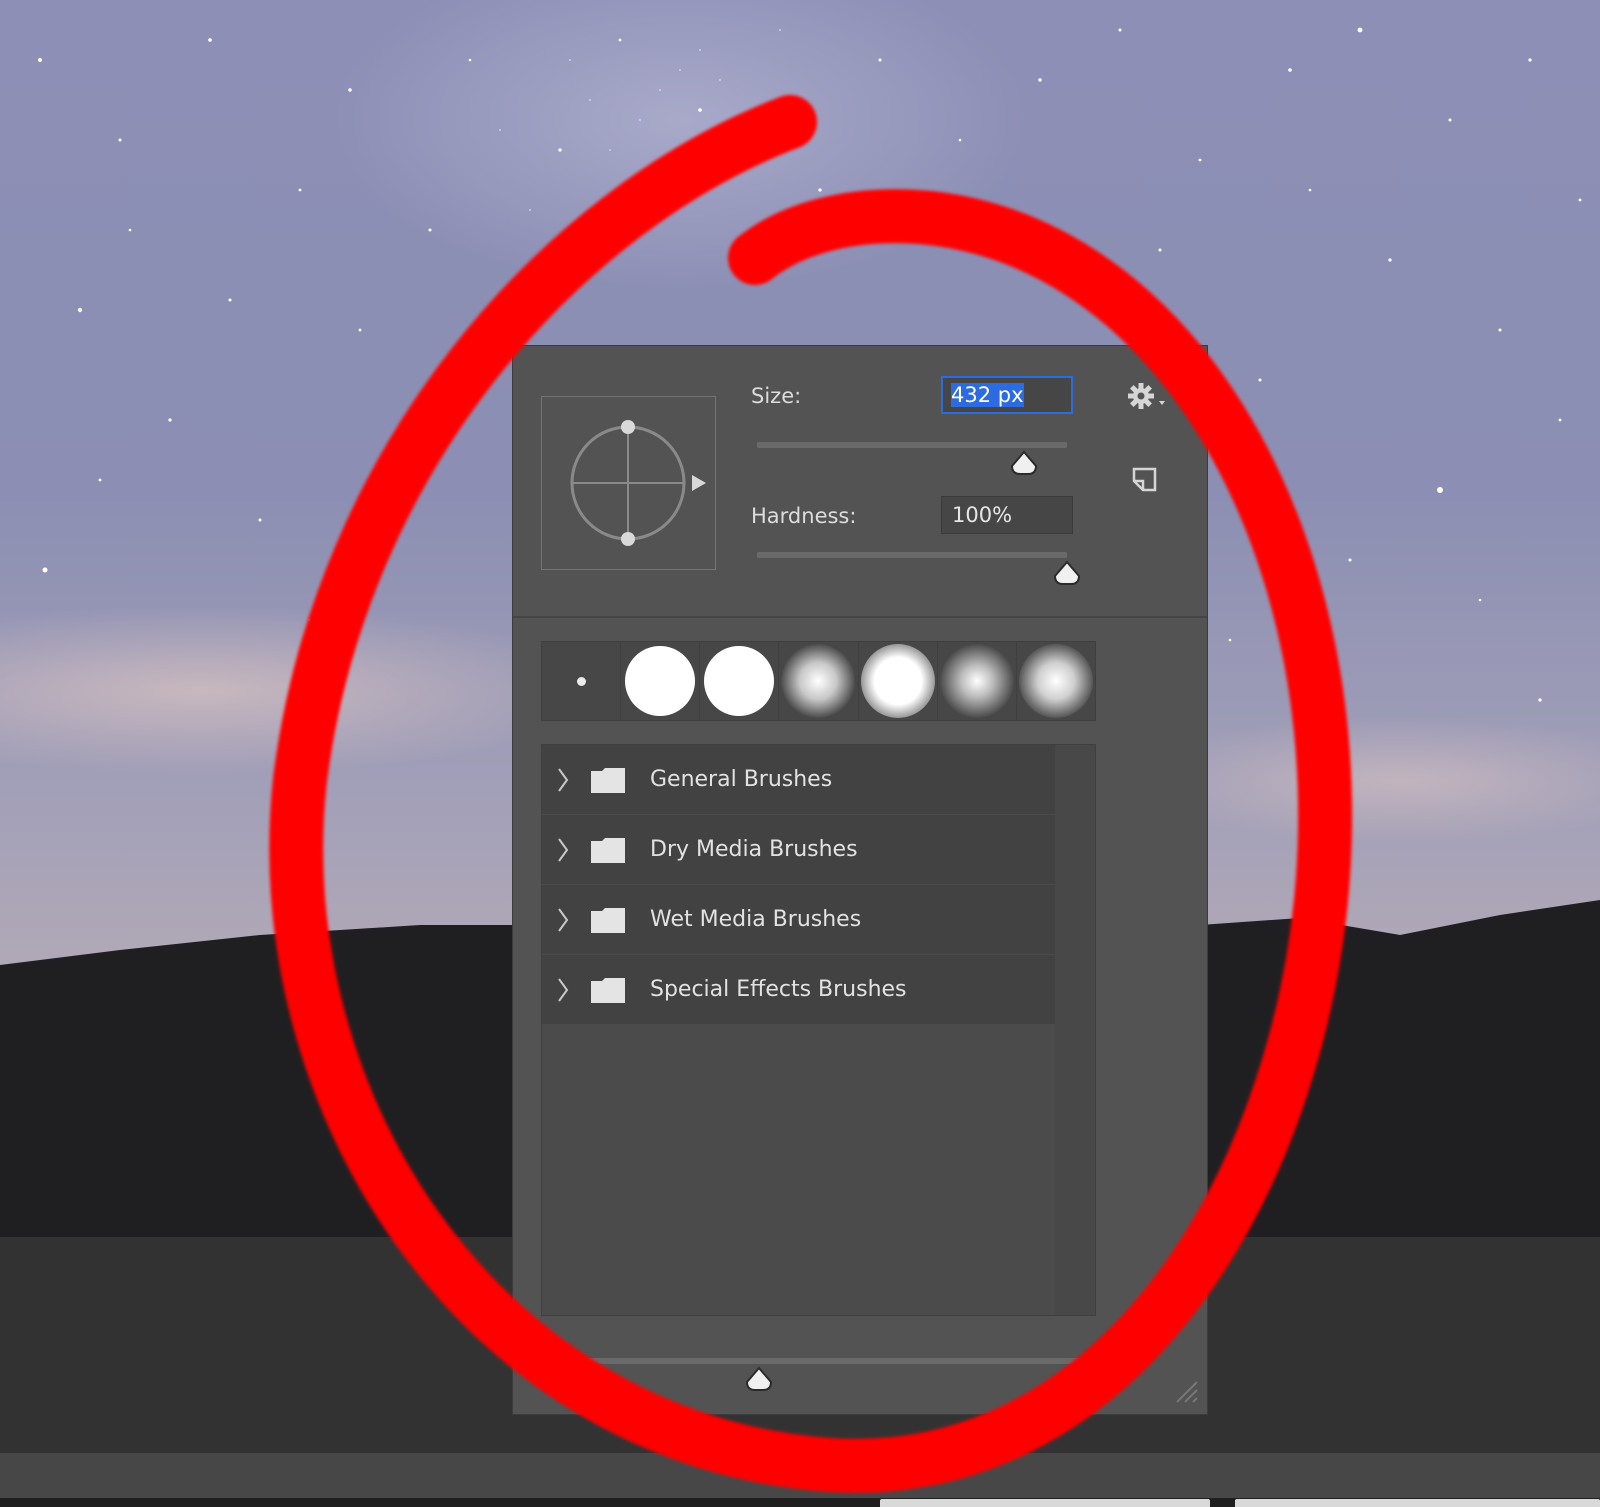 This screenshot has width=1600, height=1507. I want to click on folder-label: Wet Media Brushes, so click(756, 919).